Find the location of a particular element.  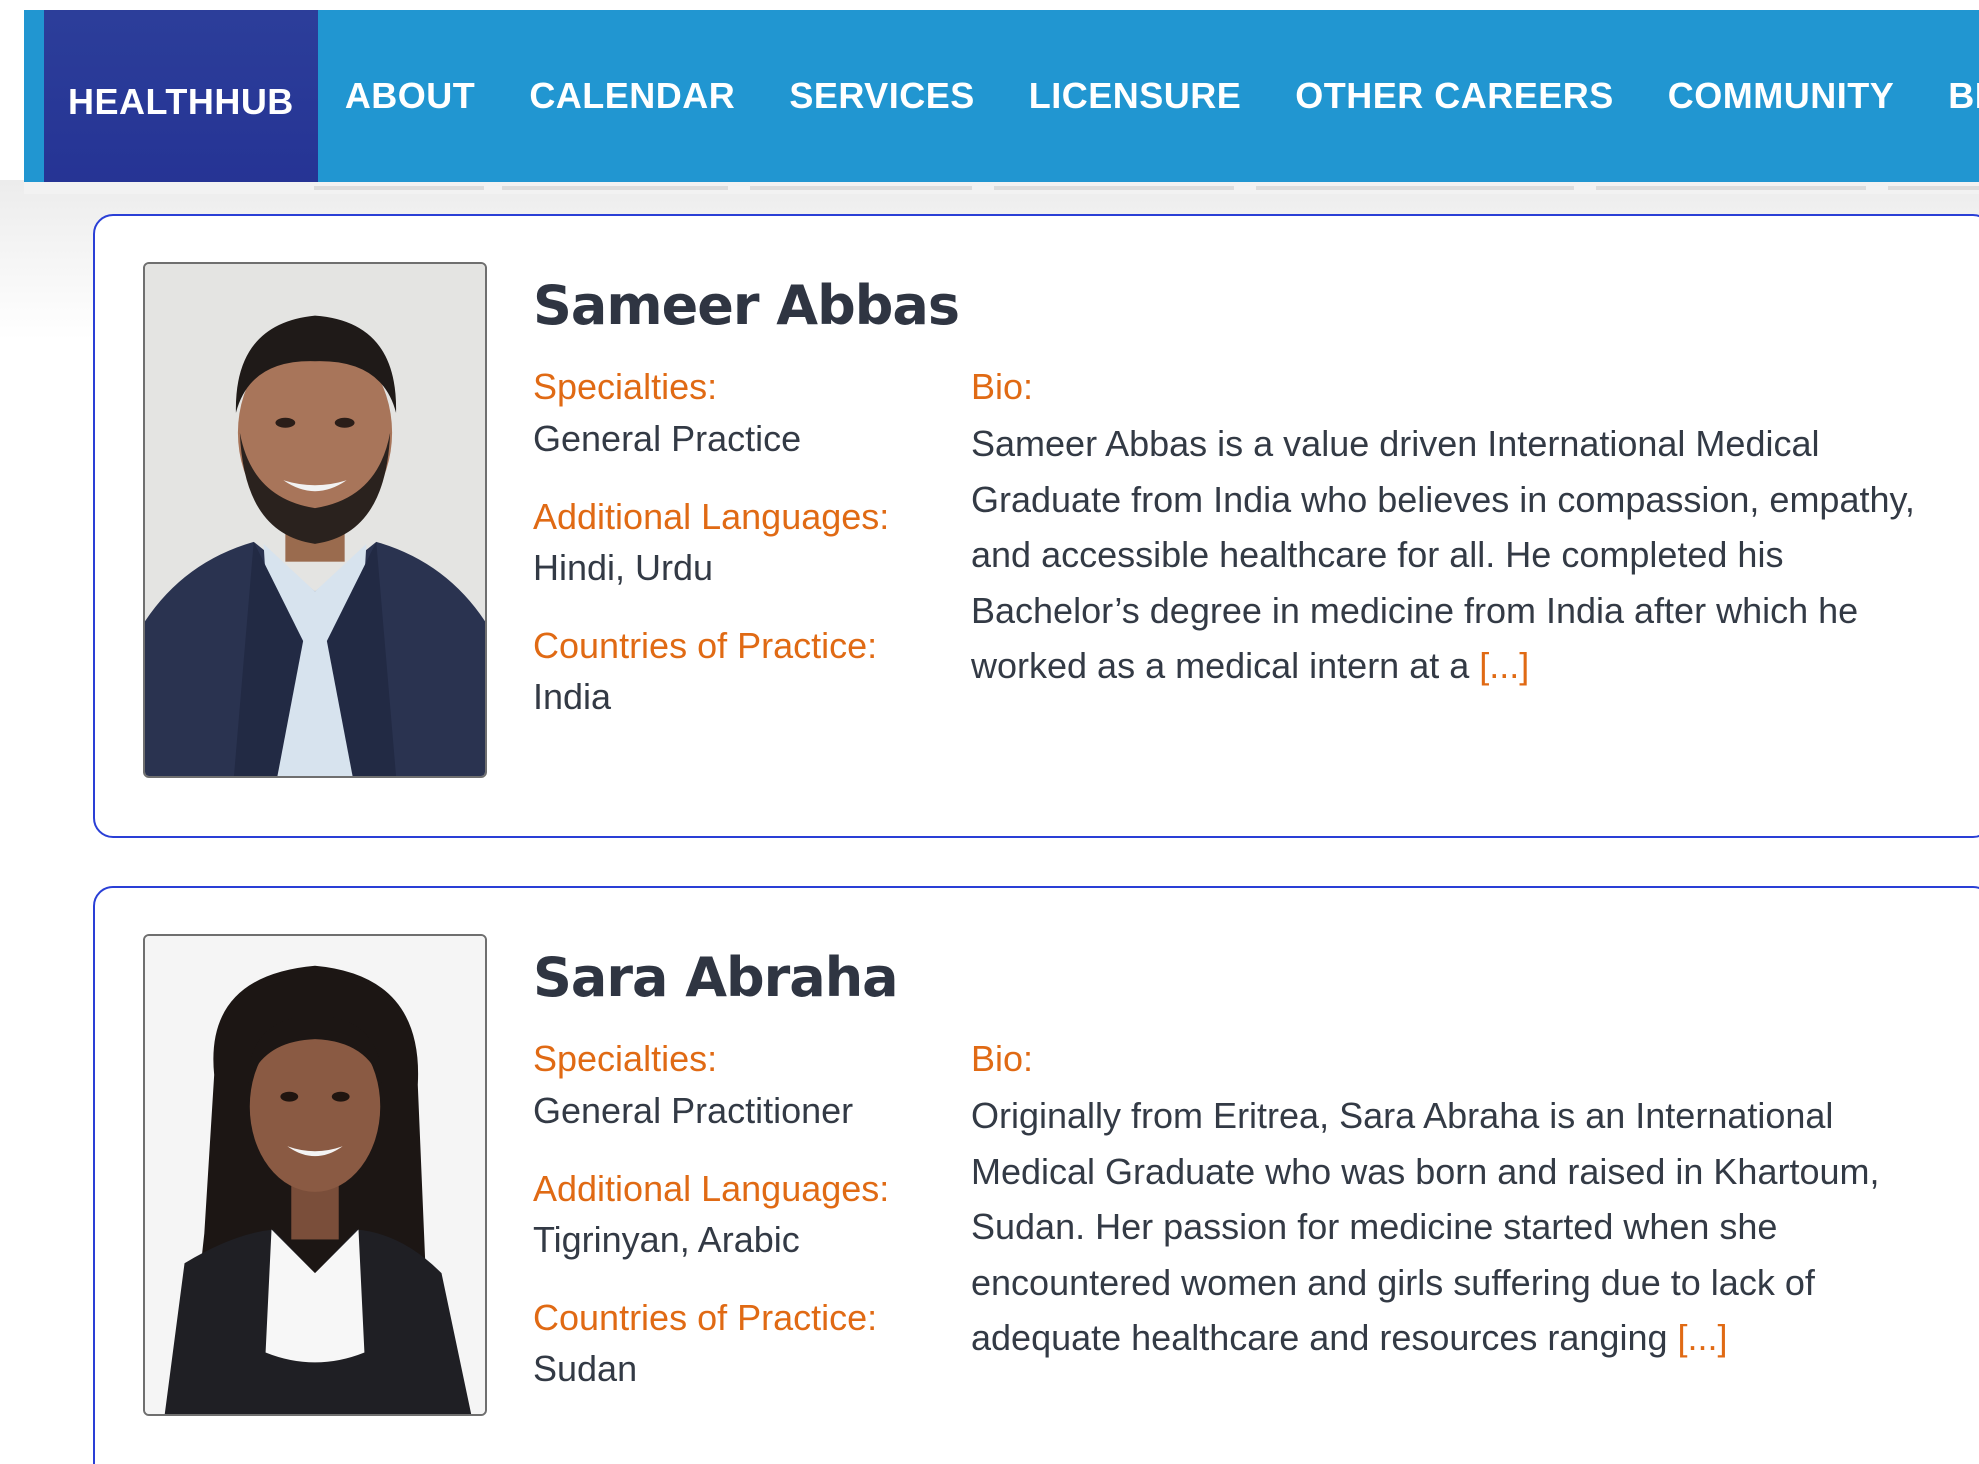

specialties-value: General Practitioner is located at coordinates (693, 1110).